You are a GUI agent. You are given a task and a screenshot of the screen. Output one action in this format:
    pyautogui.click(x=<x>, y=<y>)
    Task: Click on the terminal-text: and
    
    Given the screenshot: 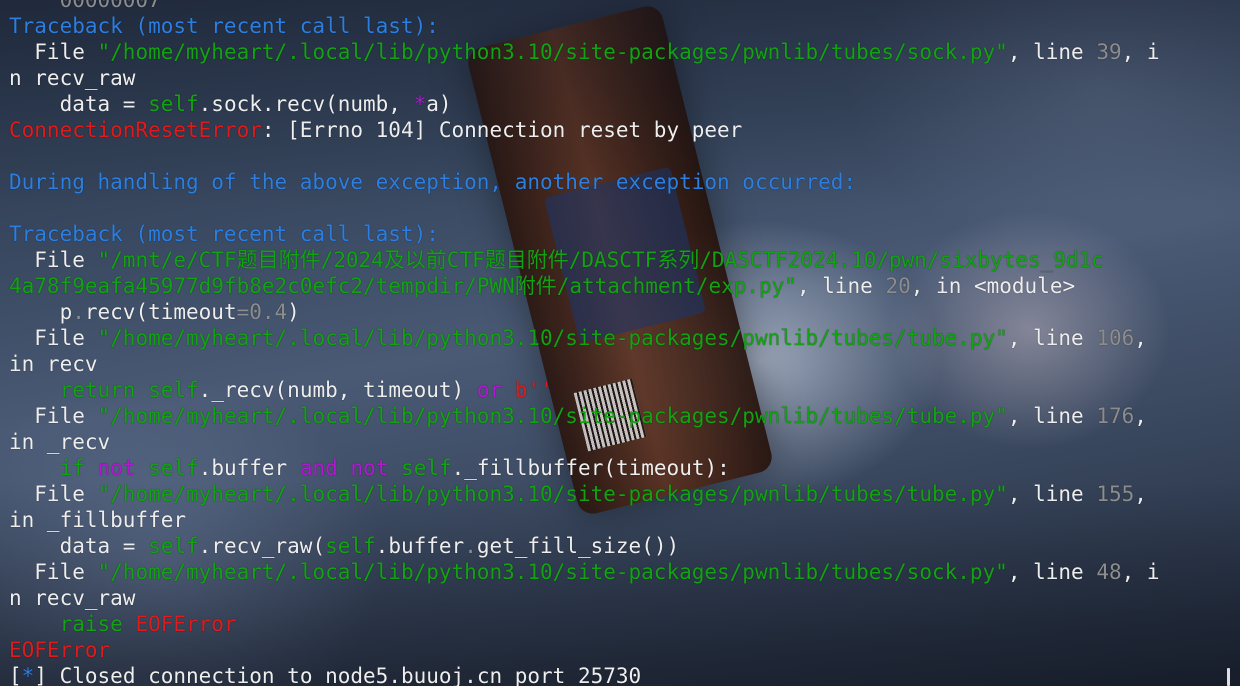 What is the action you would take?
    pyautogui.click(x=318, y=468)
    